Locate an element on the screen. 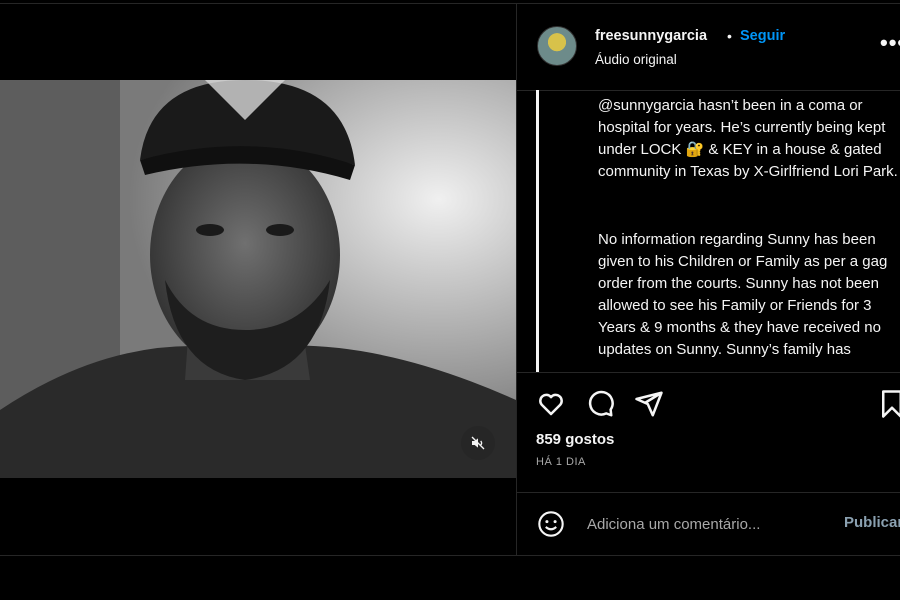 This screenshot has width=900, height=600. post-date: HÁ 1 DIA is located at coordinates (561, 462).